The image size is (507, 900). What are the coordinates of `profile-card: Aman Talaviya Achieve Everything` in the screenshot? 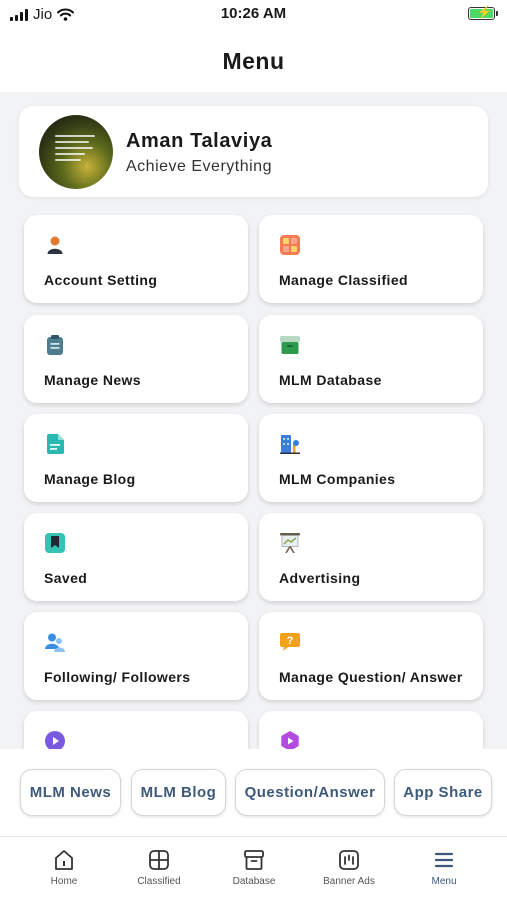 It's located at (253, 151).